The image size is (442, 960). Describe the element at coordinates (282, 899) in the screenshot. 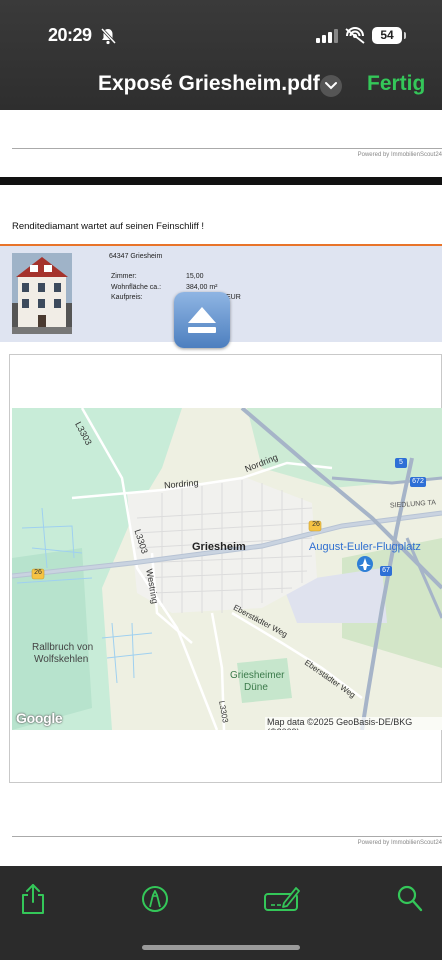

I see `signature-icon` at that location.